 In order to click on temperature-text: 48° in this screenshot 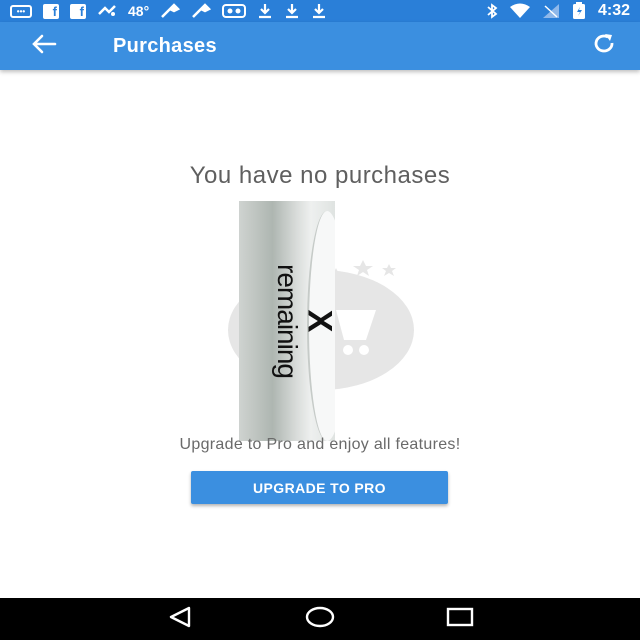, I will do `click(139, 11)`.